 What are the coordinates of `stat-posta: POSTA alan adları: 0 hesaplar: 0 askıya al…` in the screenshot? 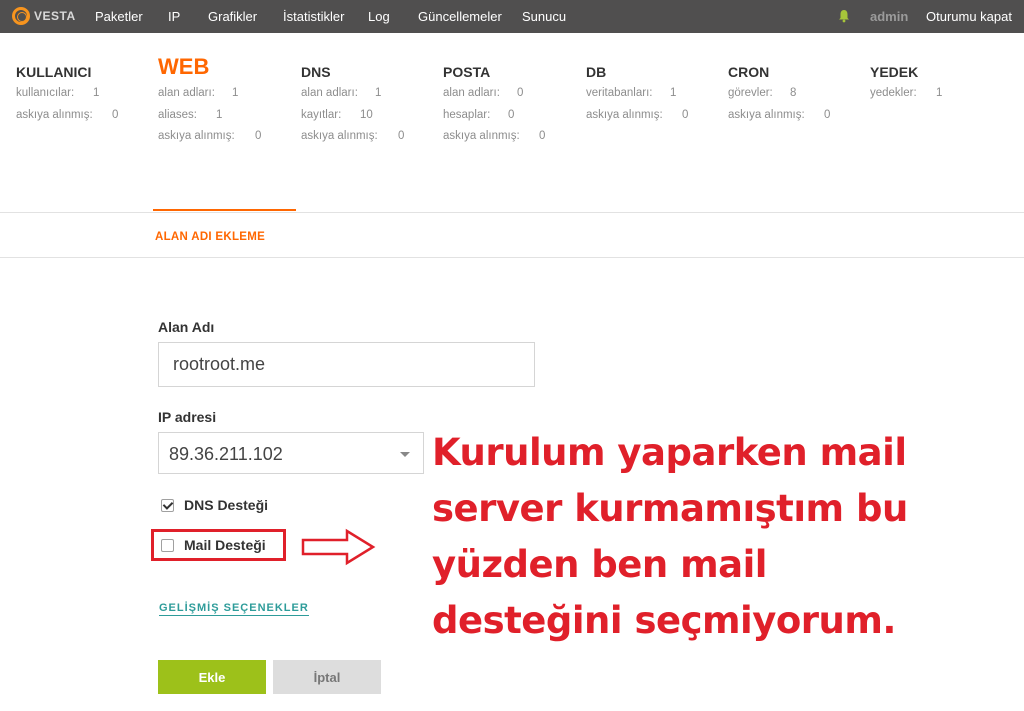 It's located at (494, 107).